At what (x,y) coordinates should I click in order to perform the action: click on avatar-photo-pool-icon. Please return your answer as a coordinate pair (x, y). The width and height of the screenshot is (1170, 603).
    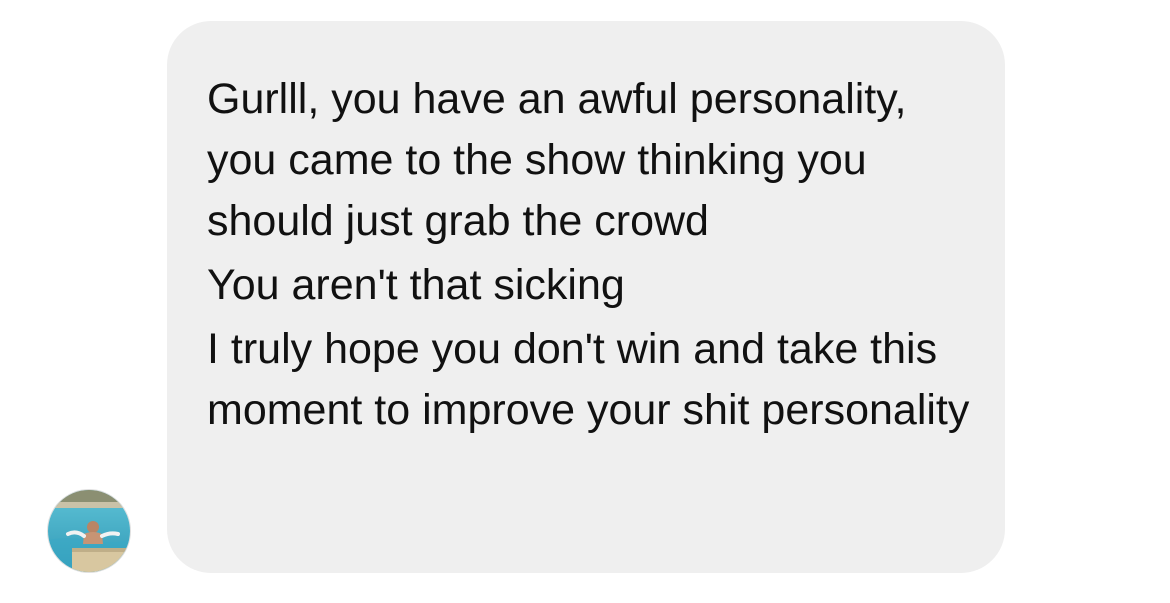
    Looking at the image, I should click on (89, 531).